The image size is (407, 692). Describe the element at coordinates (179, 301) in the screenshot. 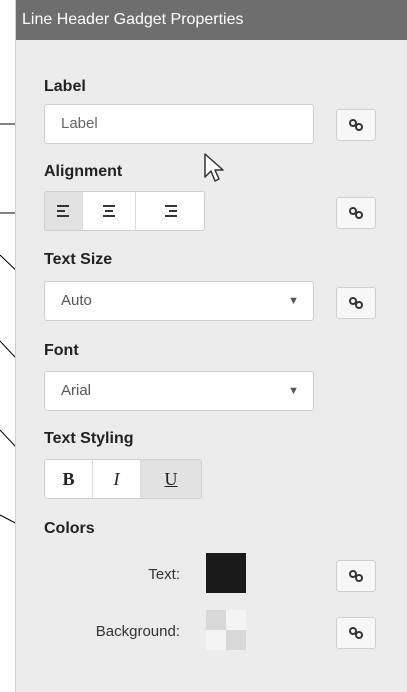

I see `text-size-select: Auto ▼` at that location.